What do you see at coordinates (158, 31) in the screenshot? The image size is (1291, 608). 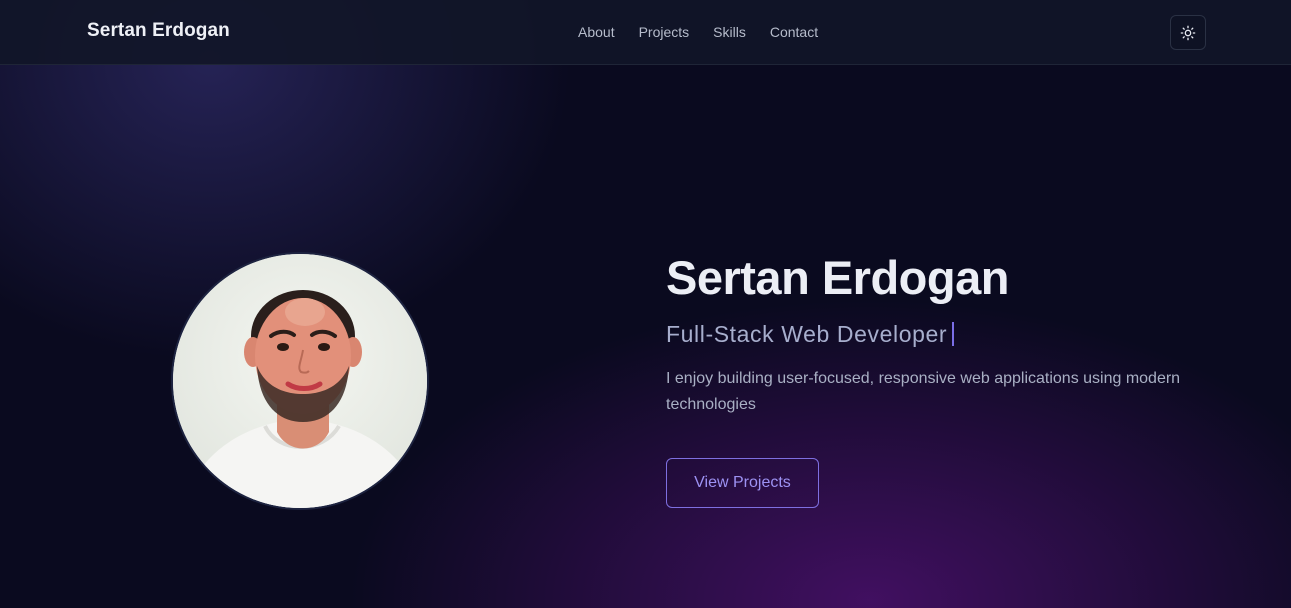 I see `brand-logo: Sertan Erdogan` at bounding box center [158, 31].